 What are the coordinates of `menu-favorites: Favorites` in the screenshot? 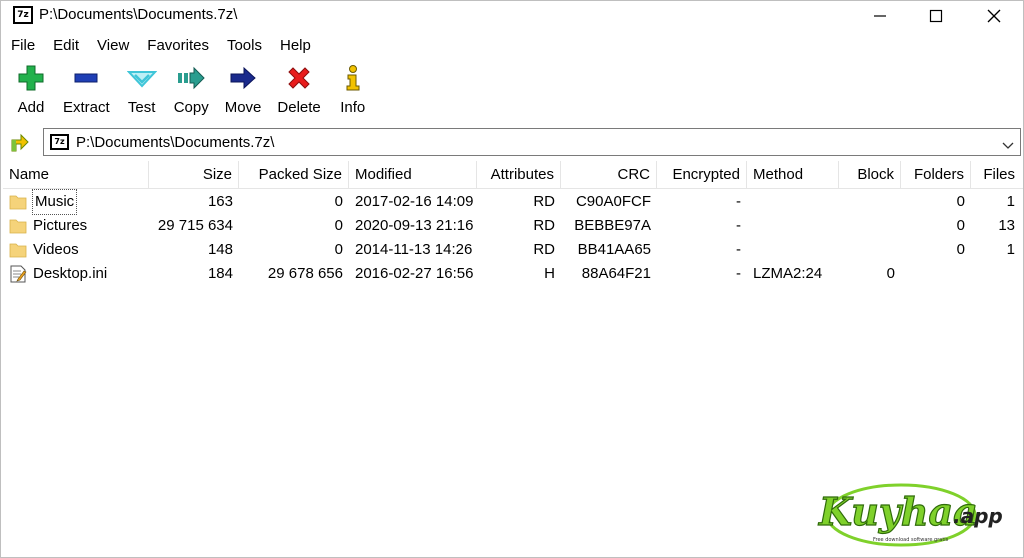 It's located at (177, 46).